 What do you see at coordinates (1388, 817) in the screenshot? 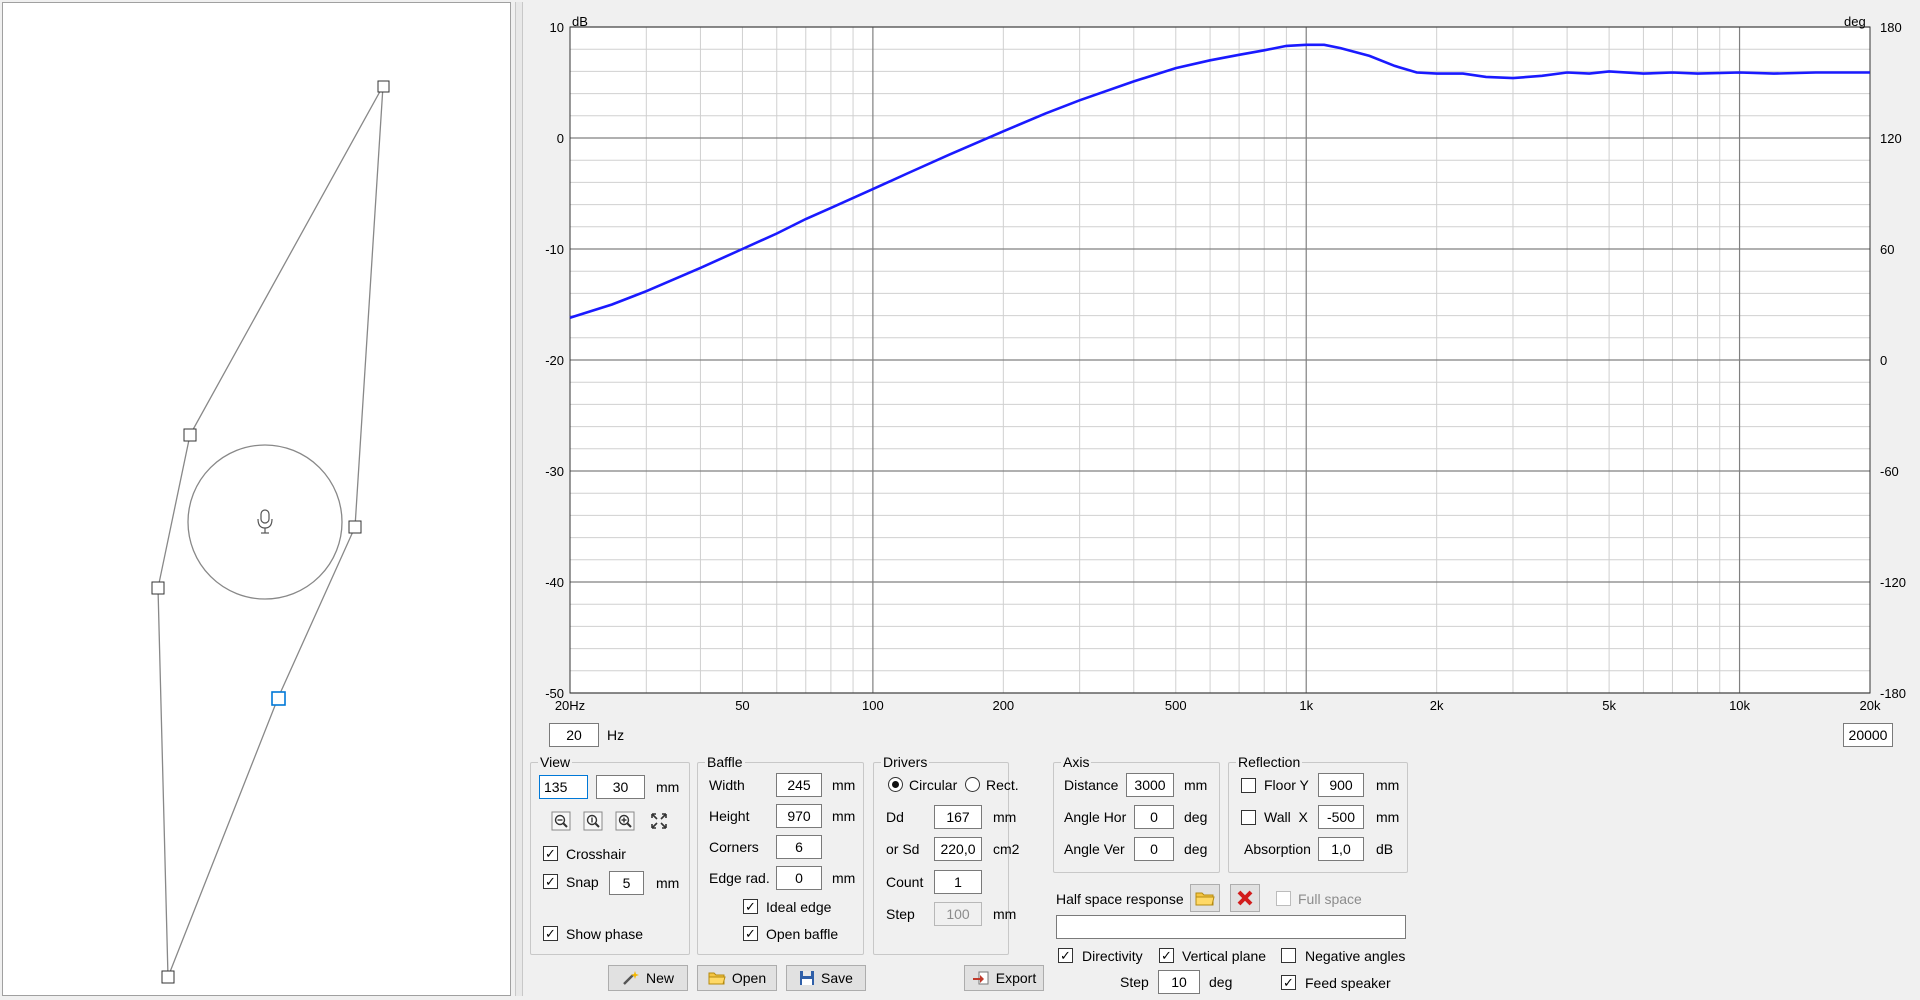
I see `wall-unit: mm` at bounding box center [1388, 817].